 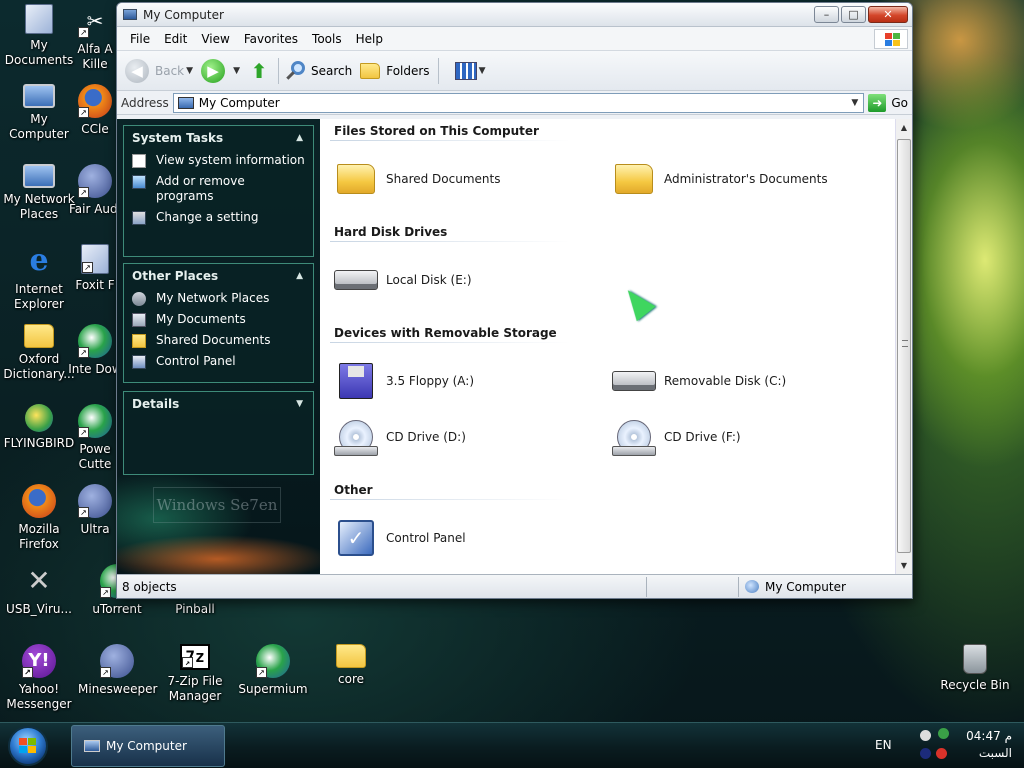 What do you see at coordinates (699, 381) in the screenshot?
I see `item-removable-disk-c: Removable Disk (C:)` at bounding box center [699, 381].